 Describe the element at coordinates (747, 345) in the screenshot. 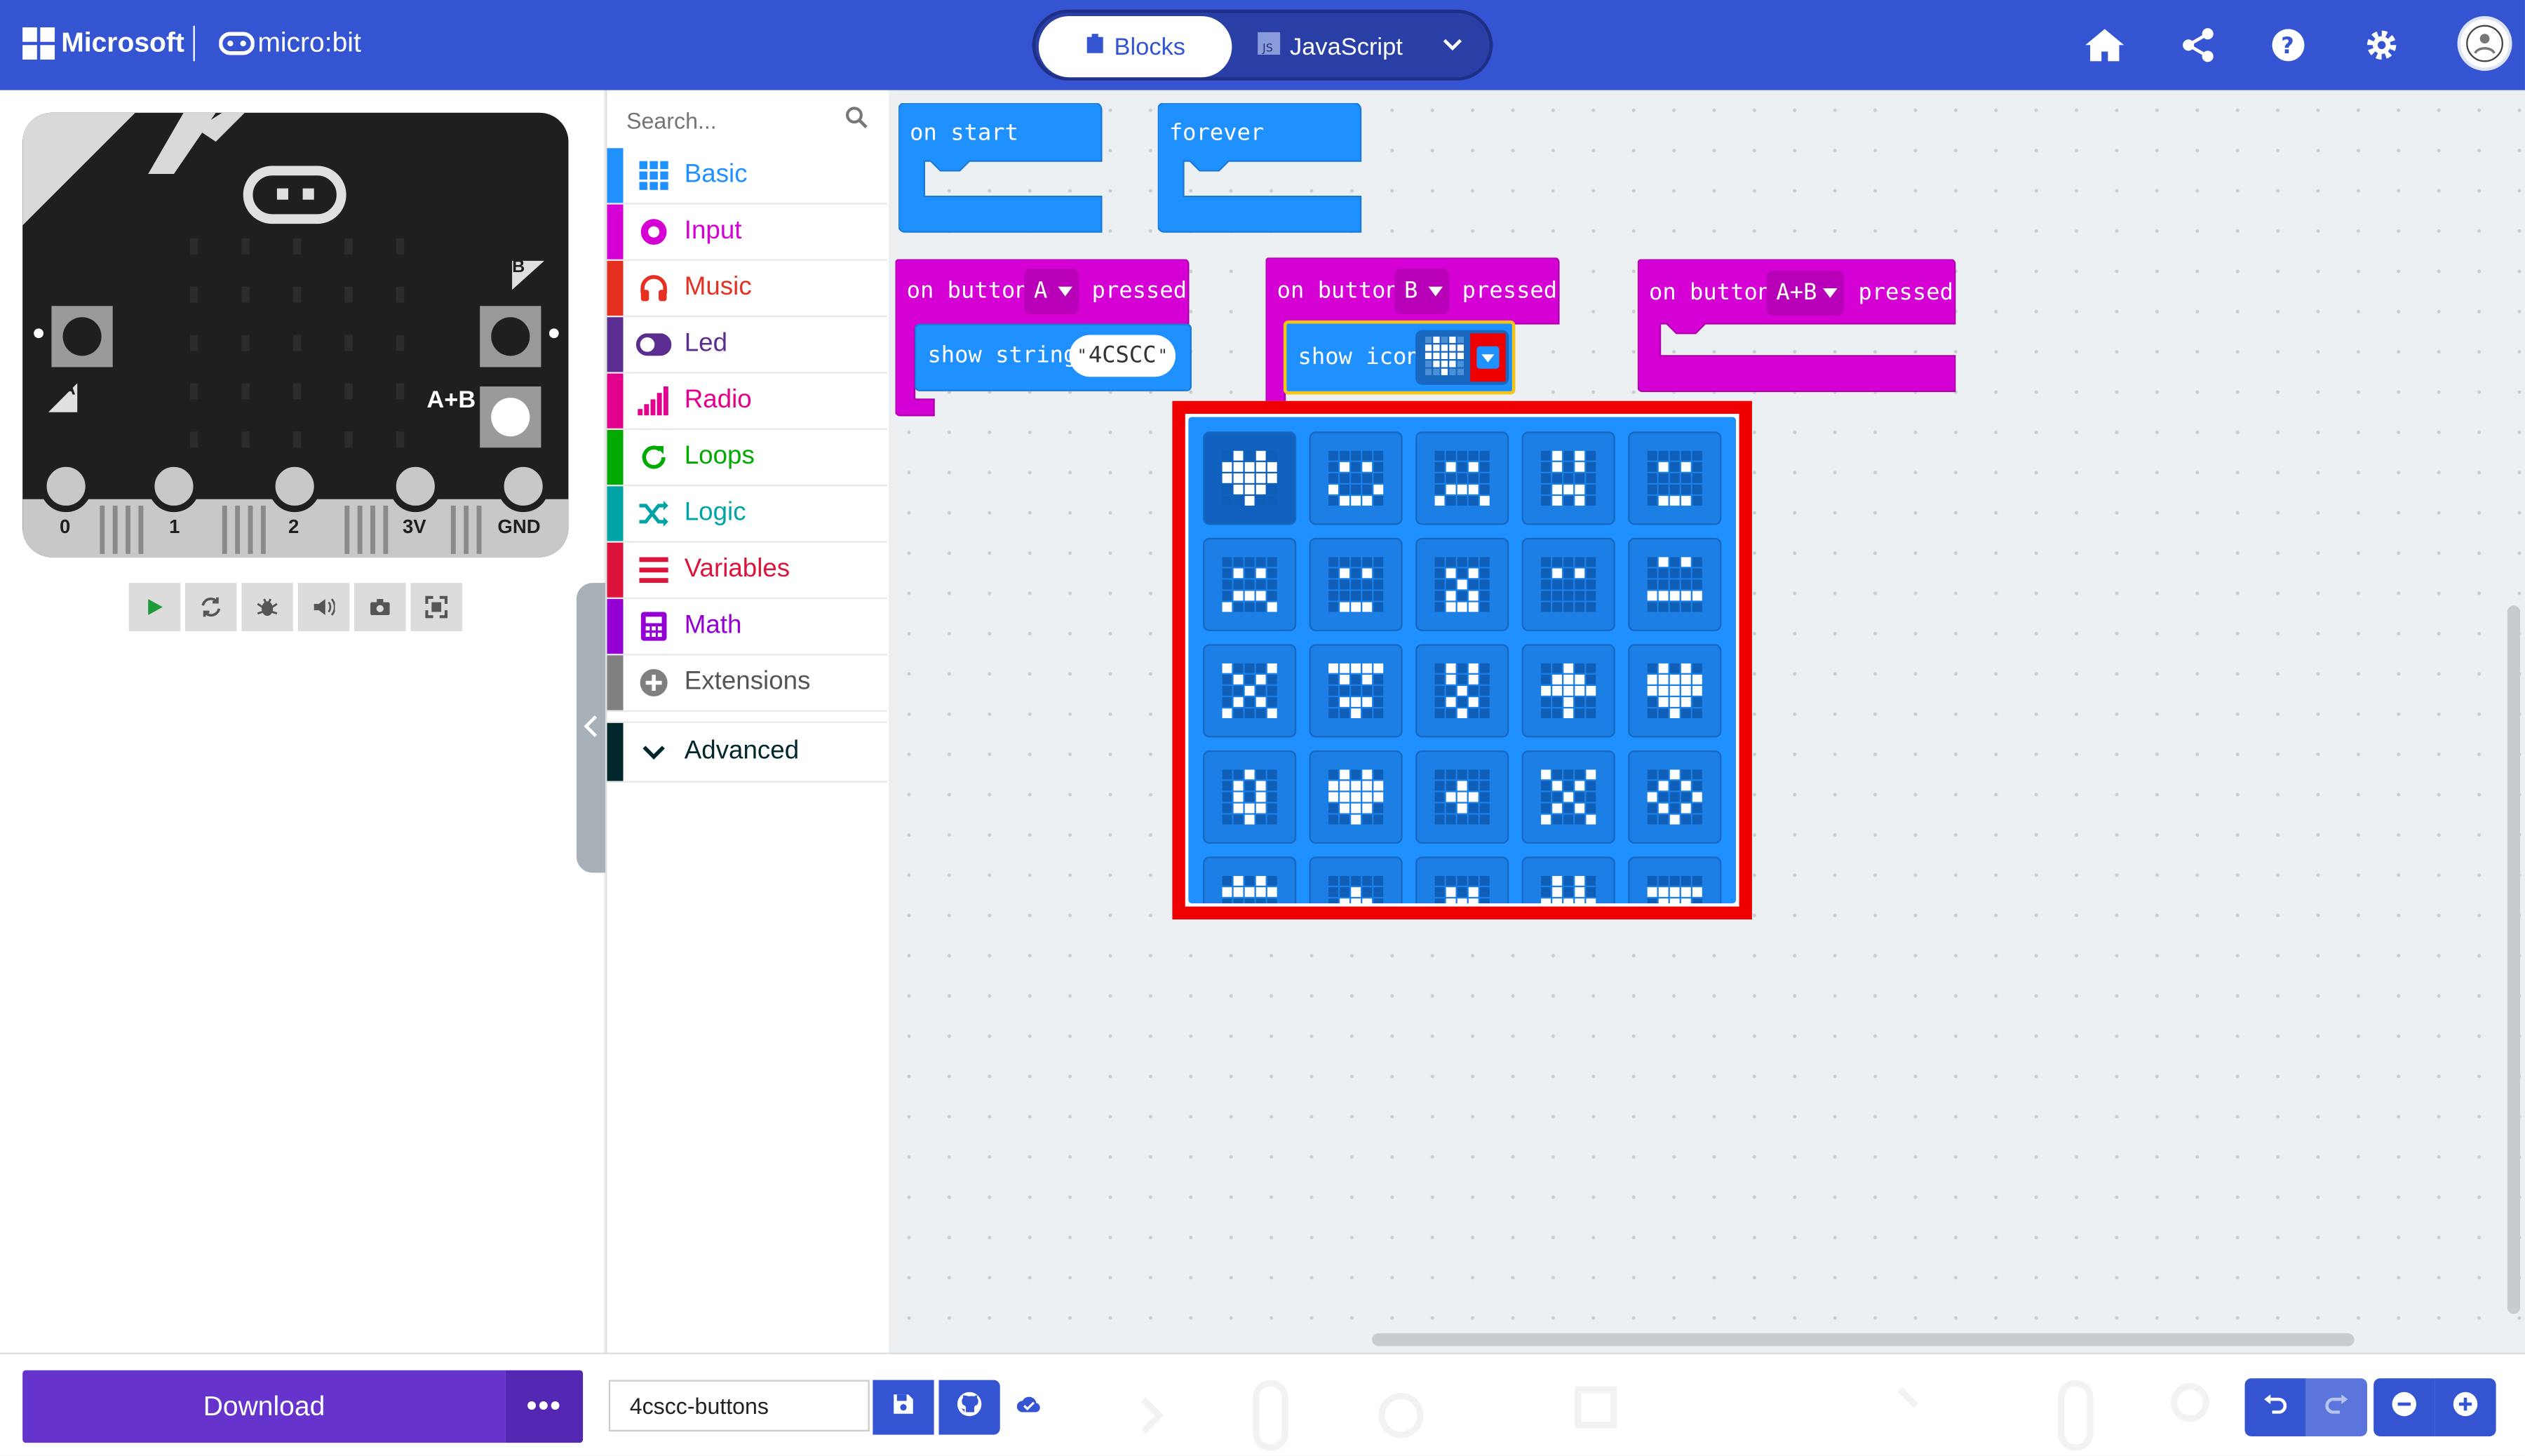

I see `category-led: Led` at that location.